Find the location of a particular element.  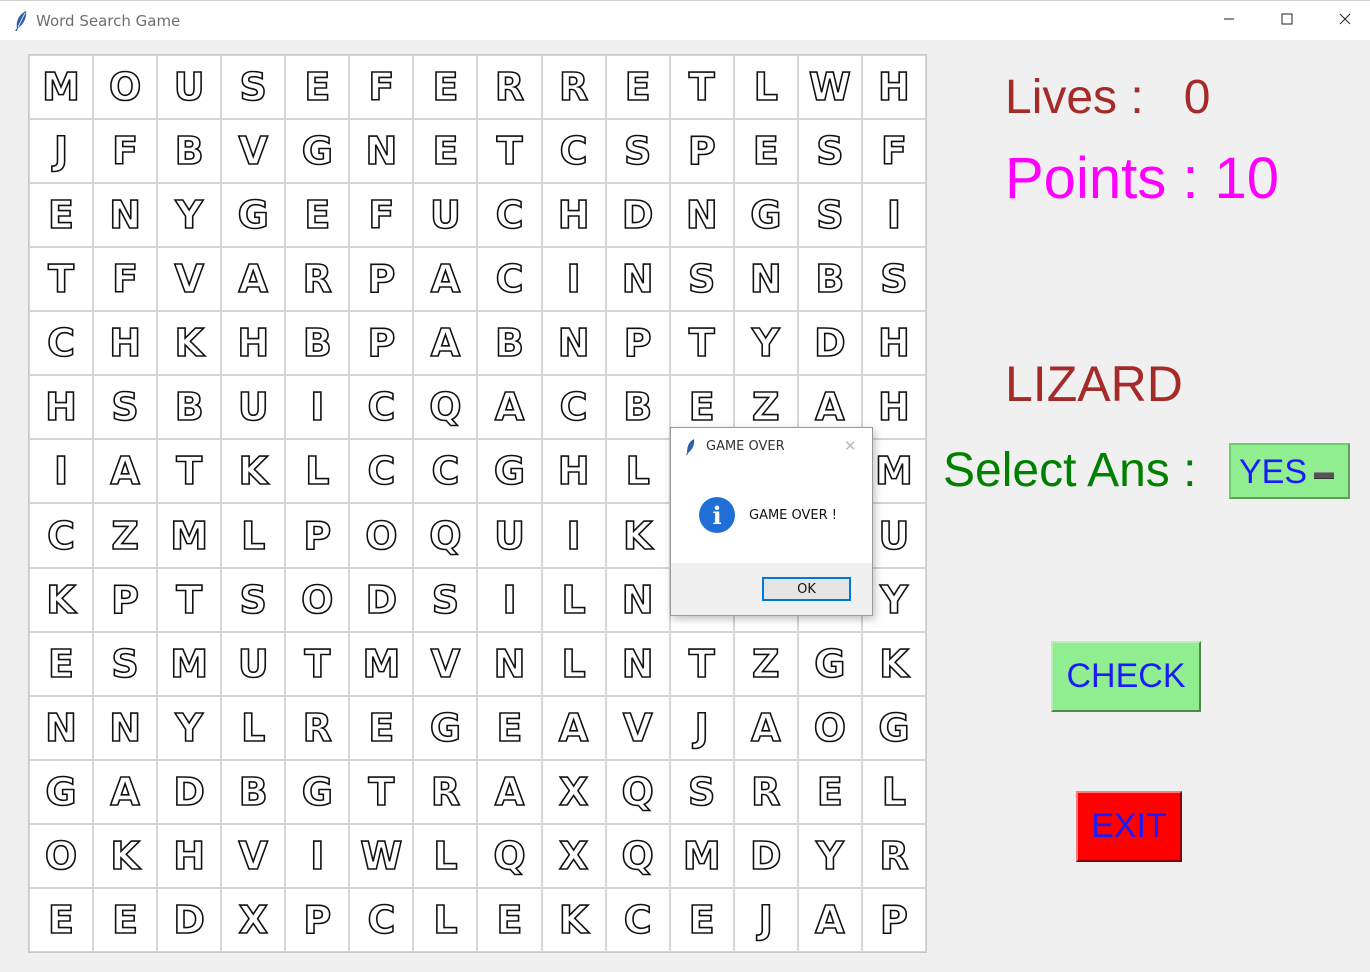

grid-cell: Z is located at coordinates (125, 535).